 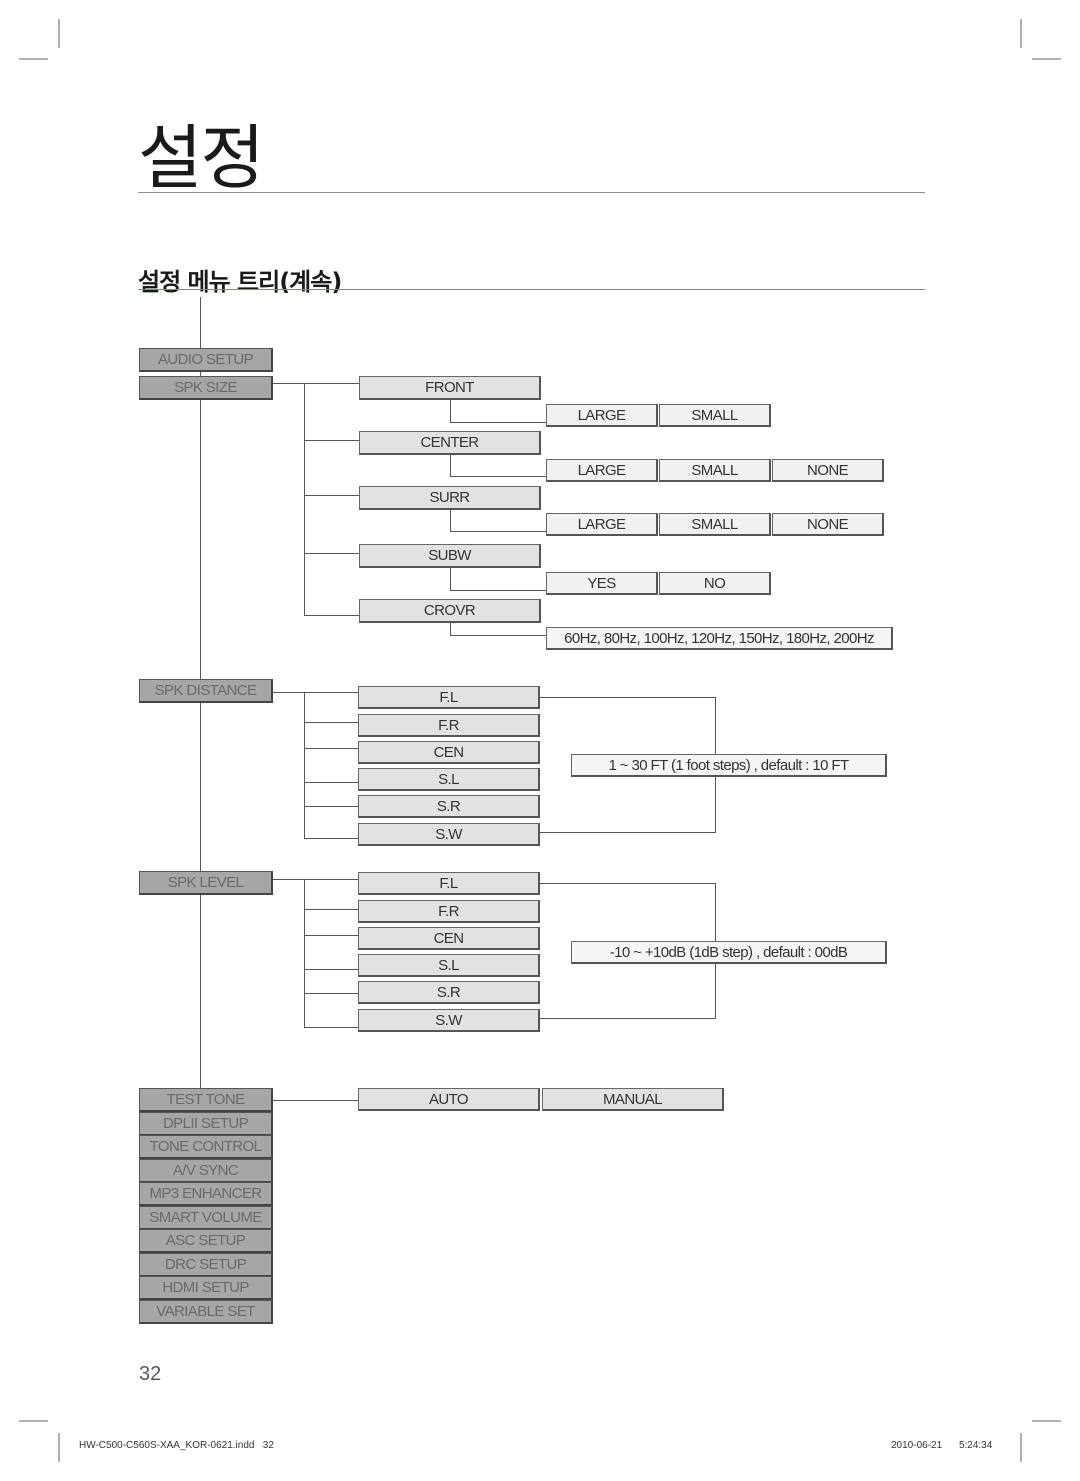 I want to click on print-timestamp: 2010-06-21 5:24:34, so click(x=941, y=1445).